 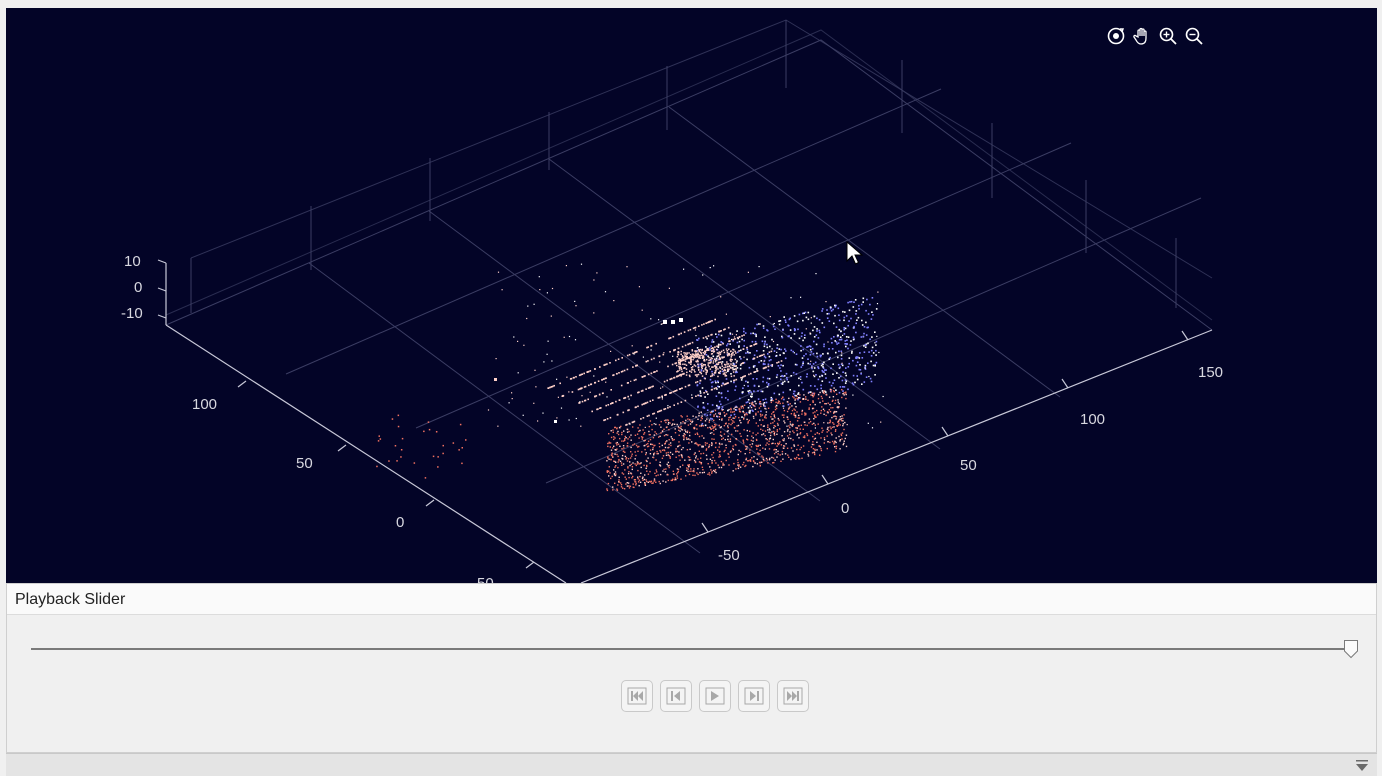 I want to click on next-frame-button, so click(x=754, y=696).